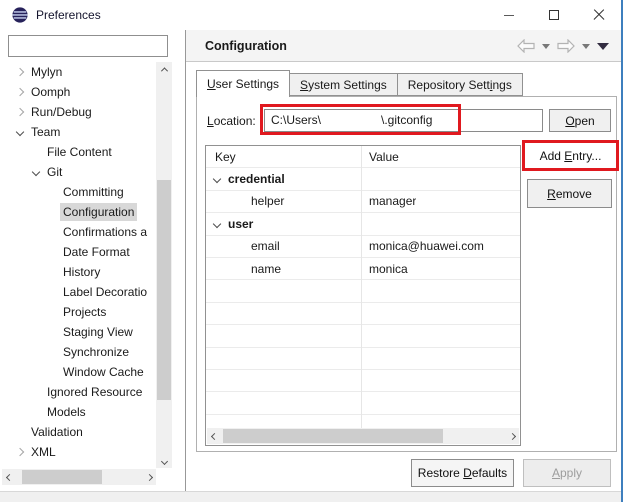 Image resolution: width=623 pixels, height=502 pixels. Describe the element at coordinates (78, 112) in the screenshot. I see `tree-item-run-debug: Run/Debug` at that location.